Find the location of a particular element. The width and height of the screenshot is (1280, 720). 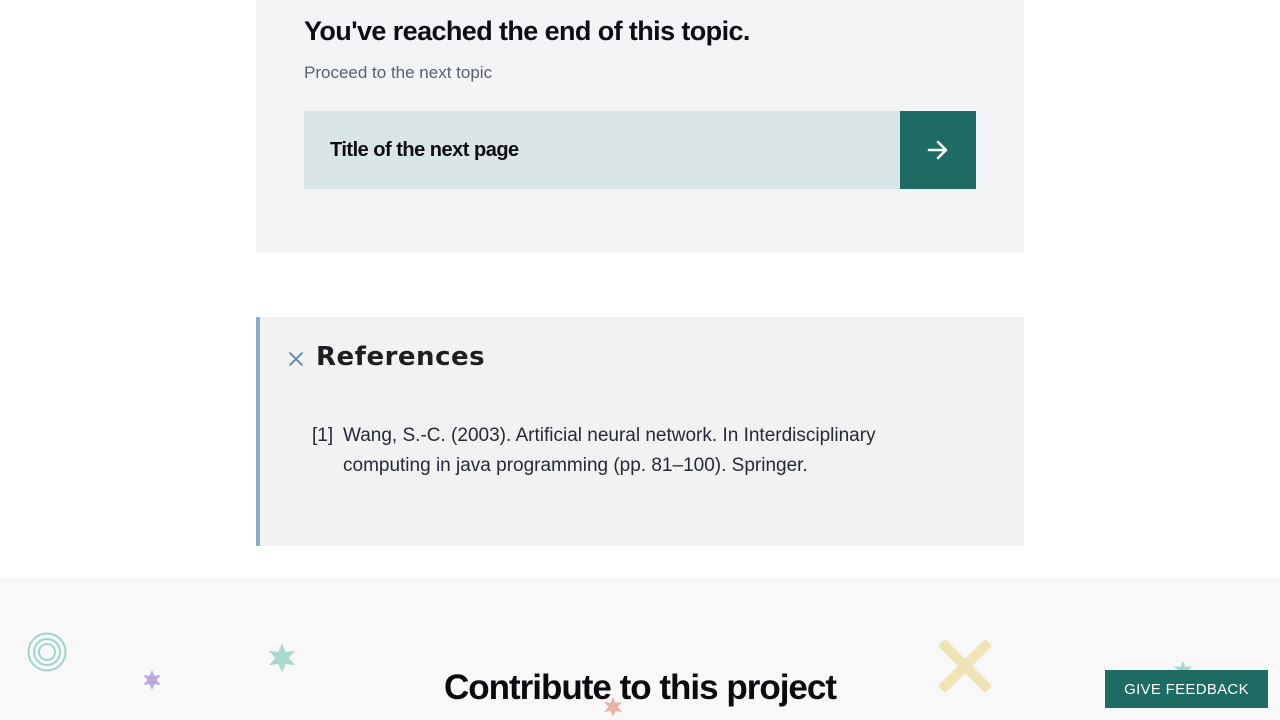

contribute-title: Contribute to this project is located at coordinates (640, 687).